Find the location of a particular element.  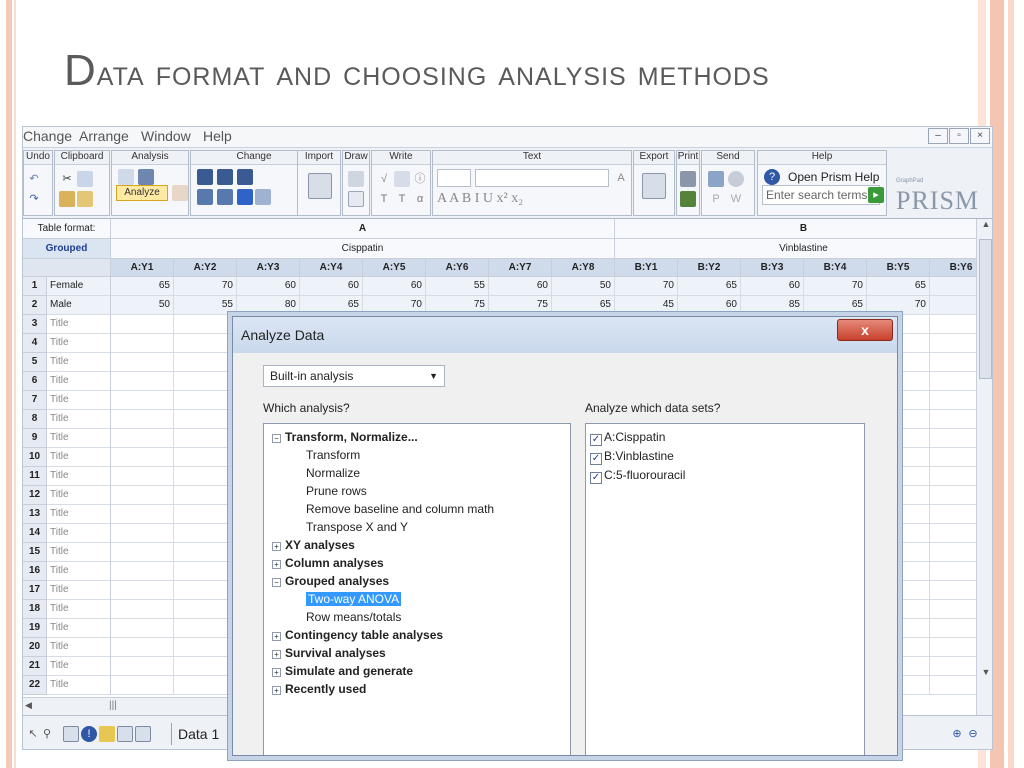

info-icon: ⓘ is located at coordinates (420, 179).